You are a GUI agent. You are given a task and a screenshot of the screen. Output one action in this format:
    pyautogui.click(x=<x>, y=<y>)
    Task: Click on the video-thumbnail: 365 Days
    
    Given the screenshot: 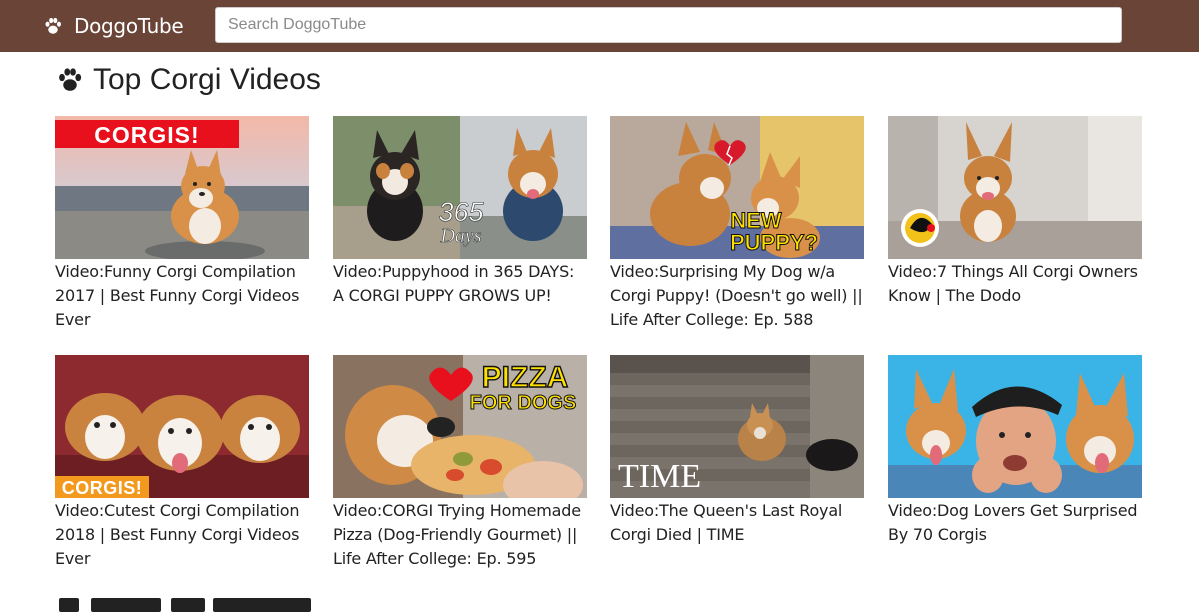 What is the action you would take?
    pyautogui.click(x=460, y=187)
    